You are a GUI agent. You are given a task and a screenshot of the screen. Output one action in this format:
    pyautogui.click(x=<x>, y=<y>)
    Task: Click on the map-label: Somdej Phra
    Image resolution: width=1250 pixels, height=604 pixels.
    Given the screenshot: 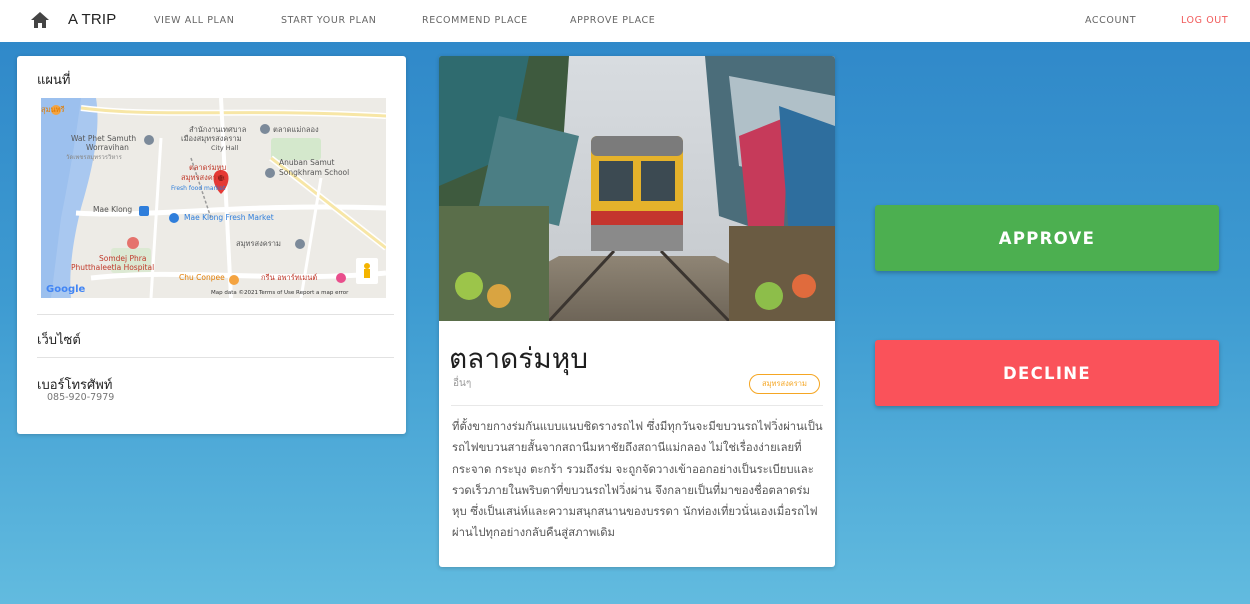 What is the action you would take?
    pyautogui.click(x=122, y=258)
    